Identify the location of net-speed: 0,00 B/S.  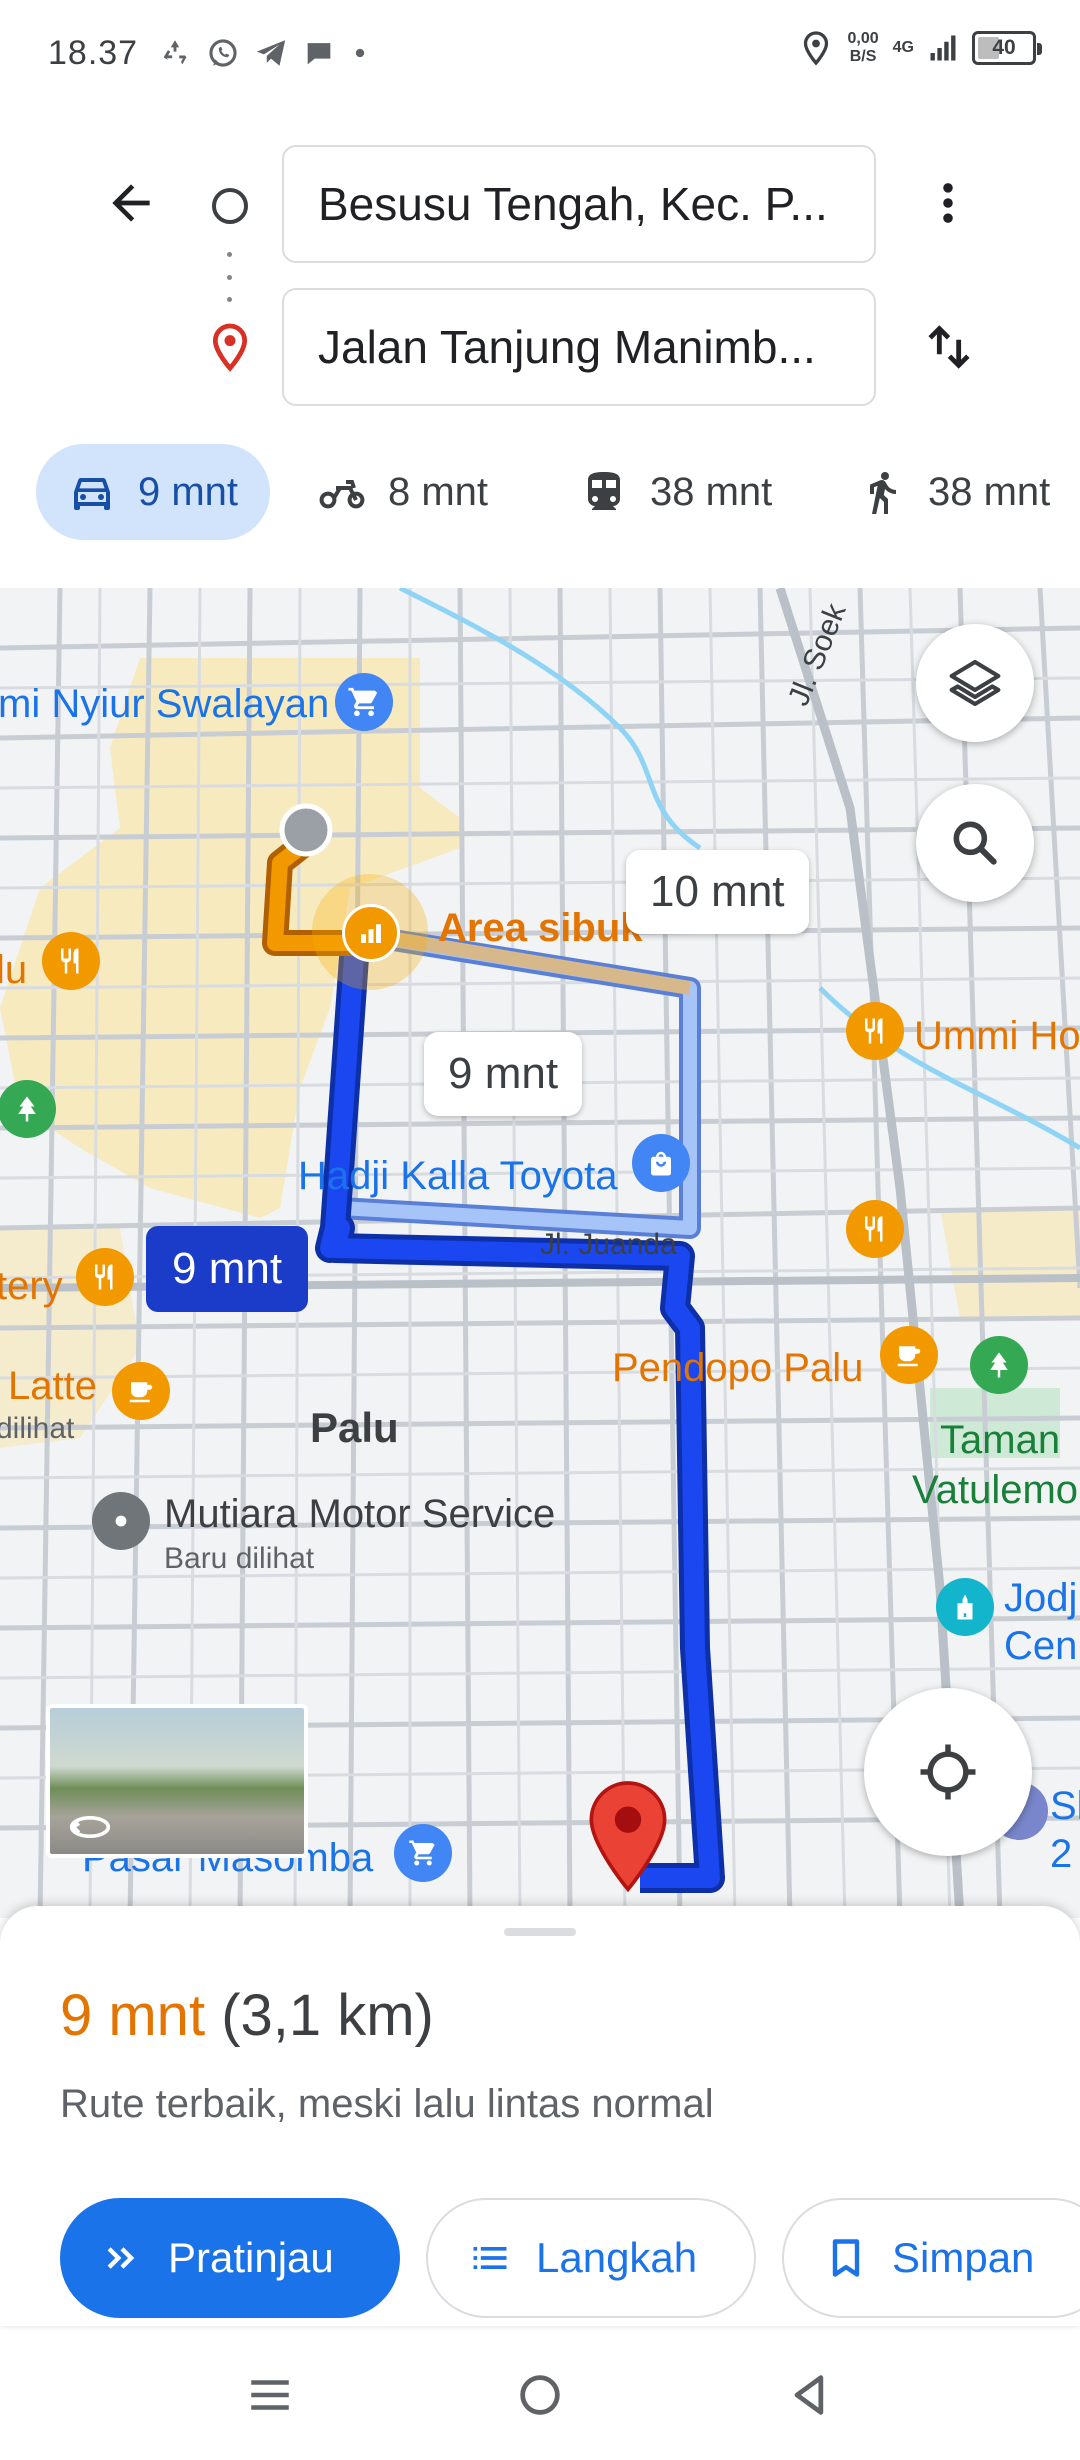
(863, 48).